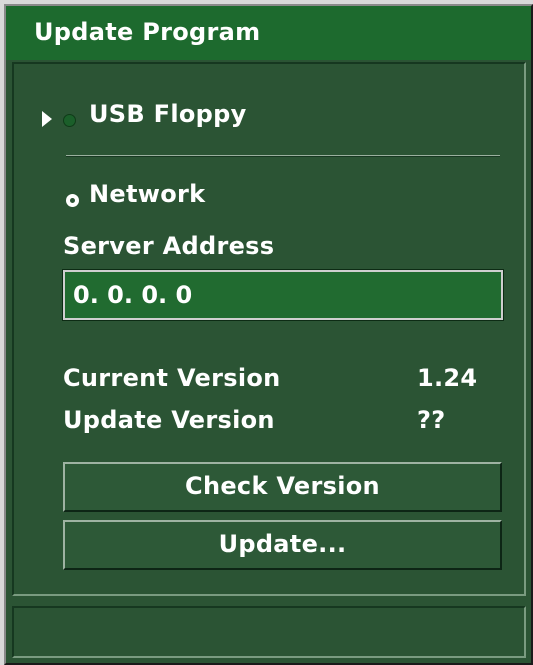 This screenshot has height=665, width=533. What do you see at coordinates (268, 33) in the screenshot?
I see `title-bar: Update Program` at bounding box center [268, 33].